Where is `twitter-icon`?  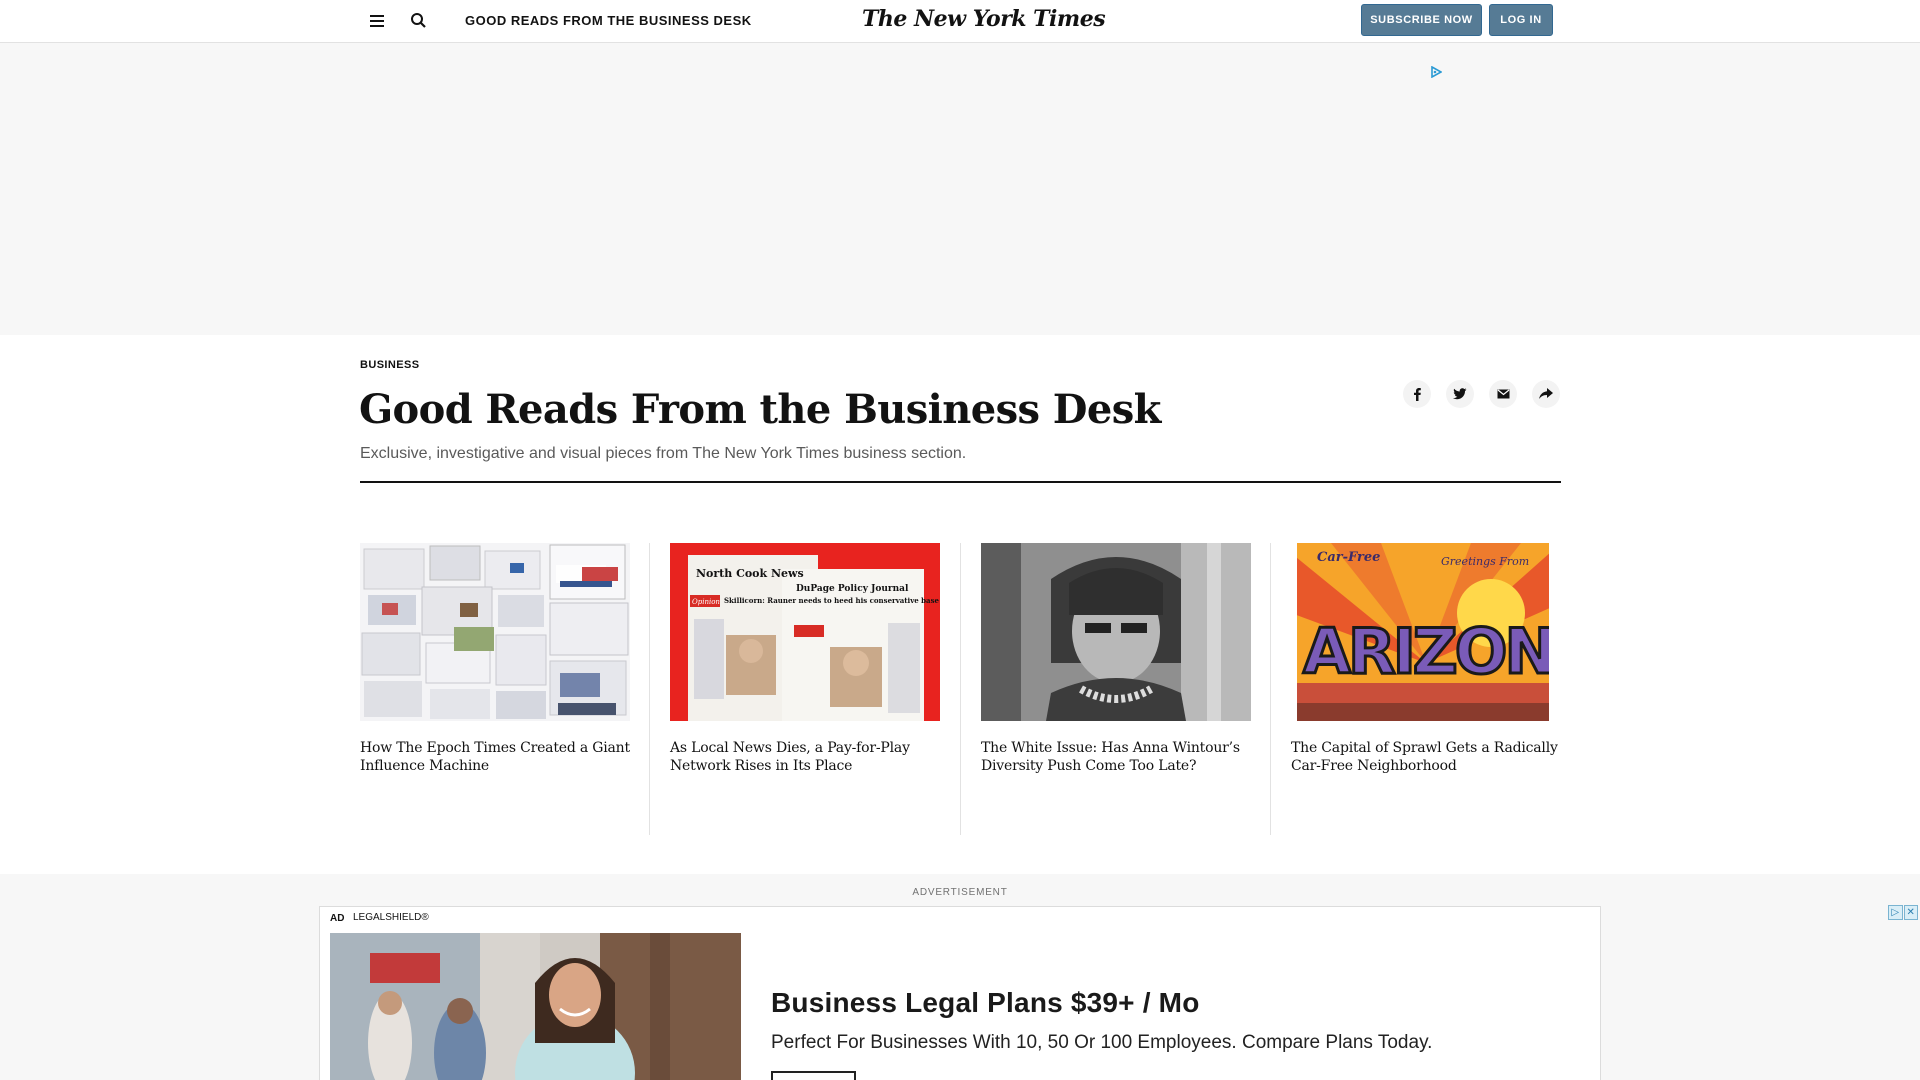 twitter-icon is located at coordinates (1460, 394).